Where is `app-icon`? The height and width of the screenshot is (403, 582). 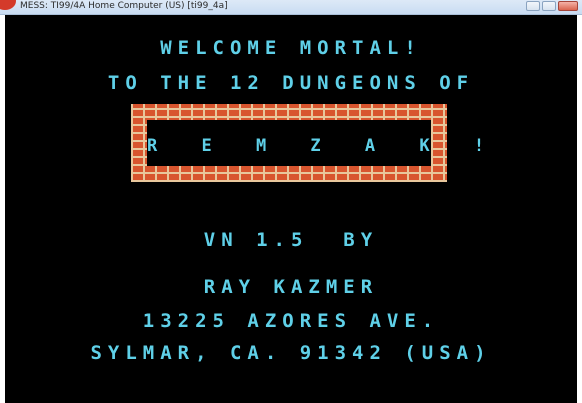
app-icon is located at coordinates (8, 5).